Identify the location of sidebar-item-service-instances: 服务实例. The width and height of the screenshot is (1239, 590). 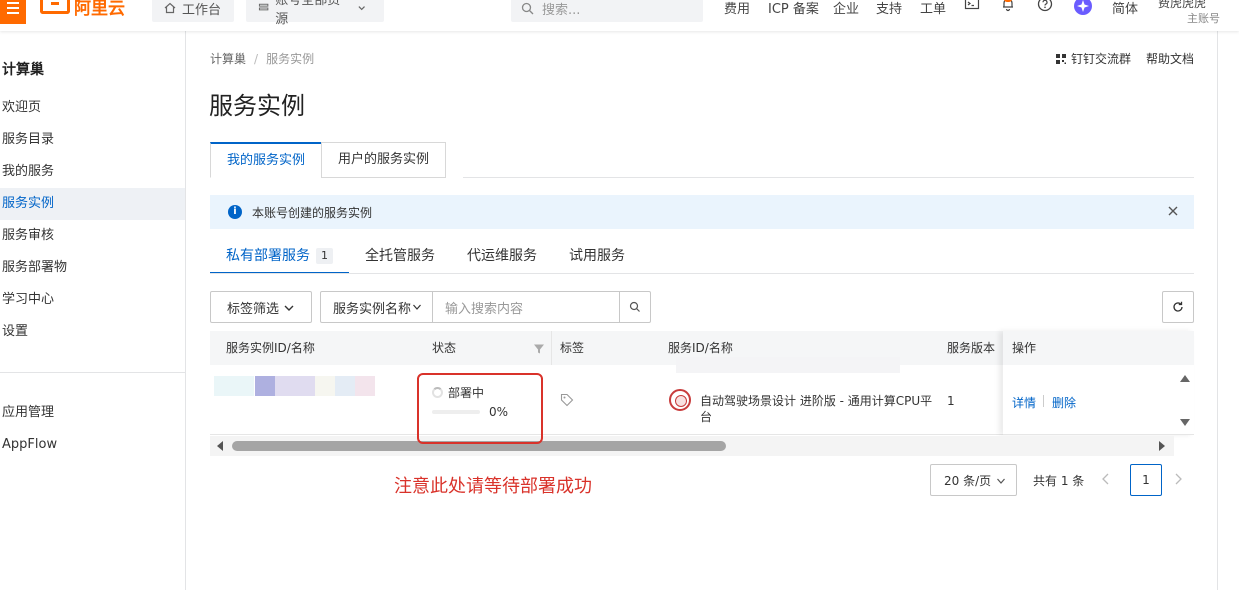
(92, 204).